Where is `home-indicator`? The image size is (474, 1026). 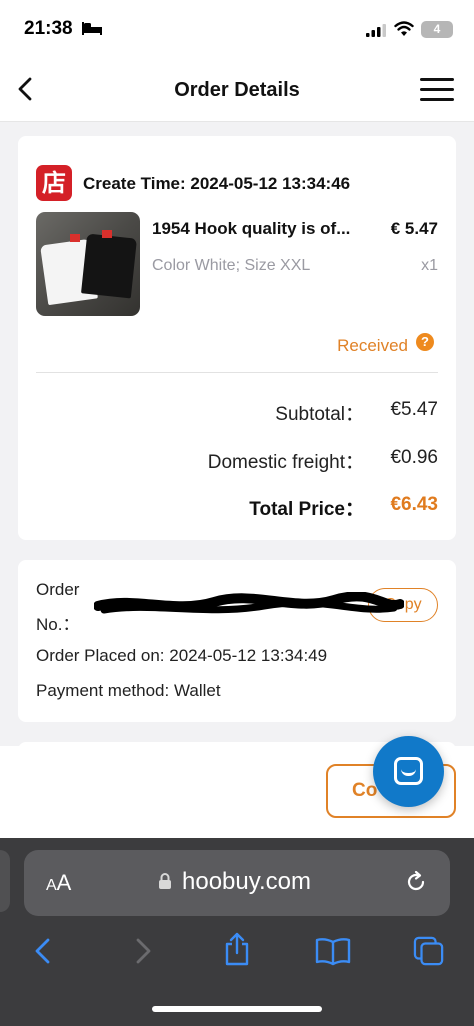 home-indicator is located at coordinates (237, 1009).